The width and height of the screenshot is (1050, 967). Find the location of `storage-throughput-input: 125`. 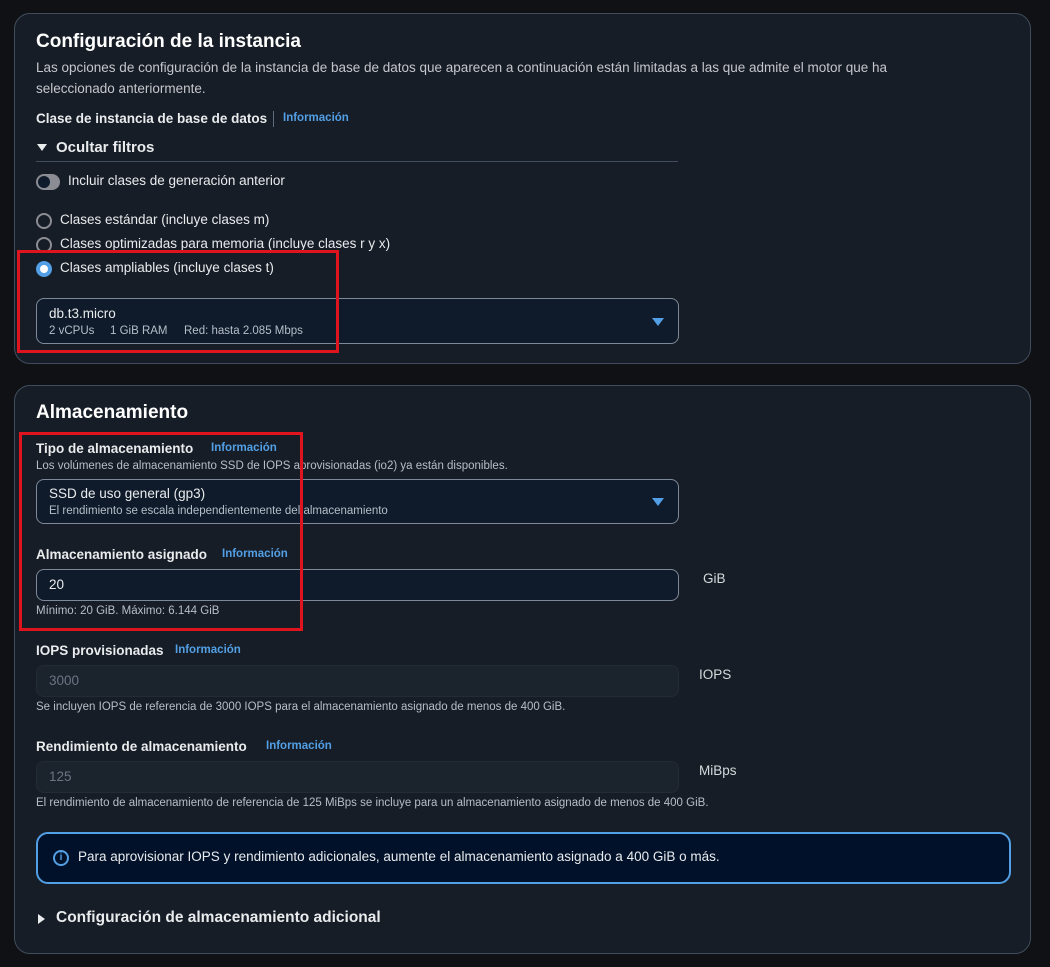

storage-throughput-input: 125 is located at coordinates (357, 777).